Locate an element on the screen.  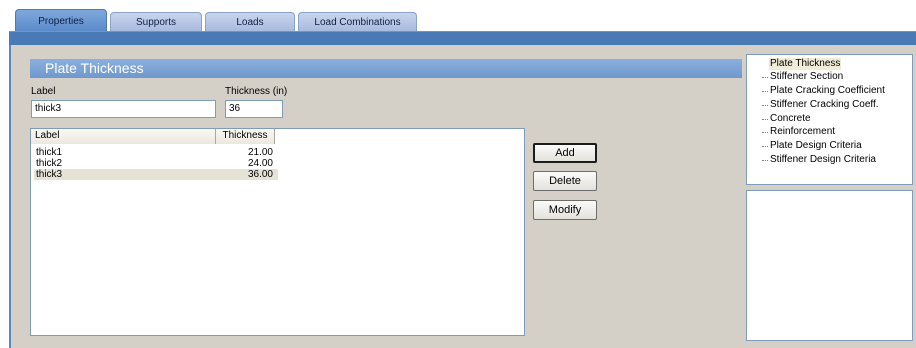
tab-load-combinations: Load Combinations is located at coordinates (357, 22).